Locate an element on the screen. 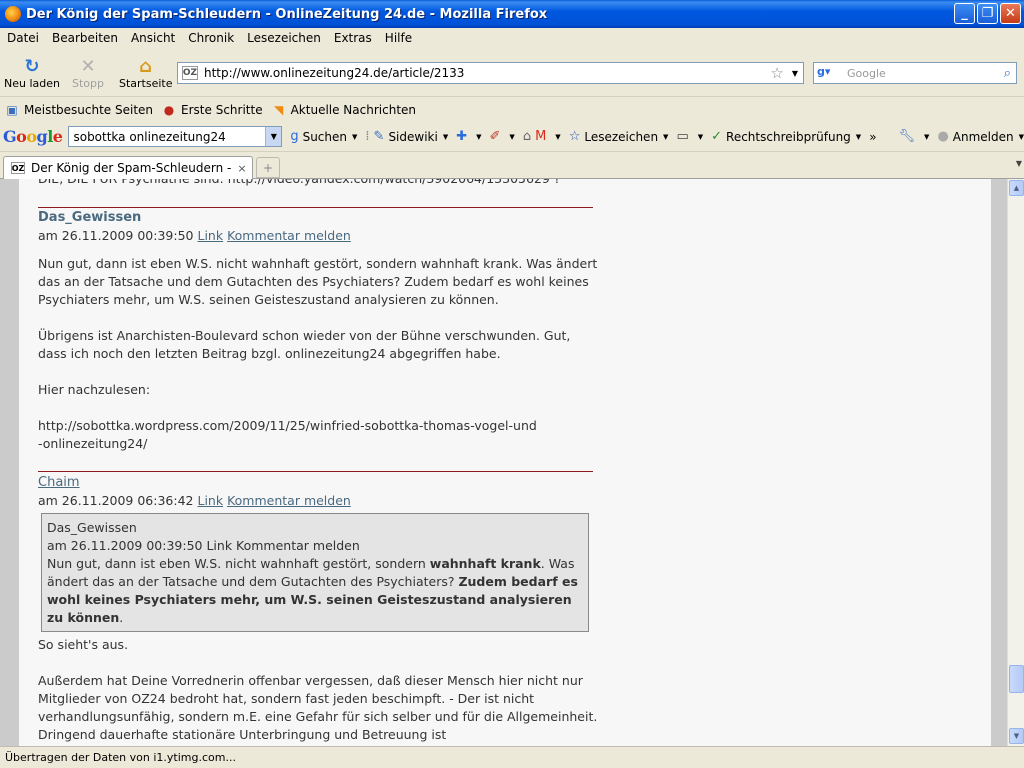 The image size is (1024, 768). tab-close-icon: × is located at coordinates (242, 168).